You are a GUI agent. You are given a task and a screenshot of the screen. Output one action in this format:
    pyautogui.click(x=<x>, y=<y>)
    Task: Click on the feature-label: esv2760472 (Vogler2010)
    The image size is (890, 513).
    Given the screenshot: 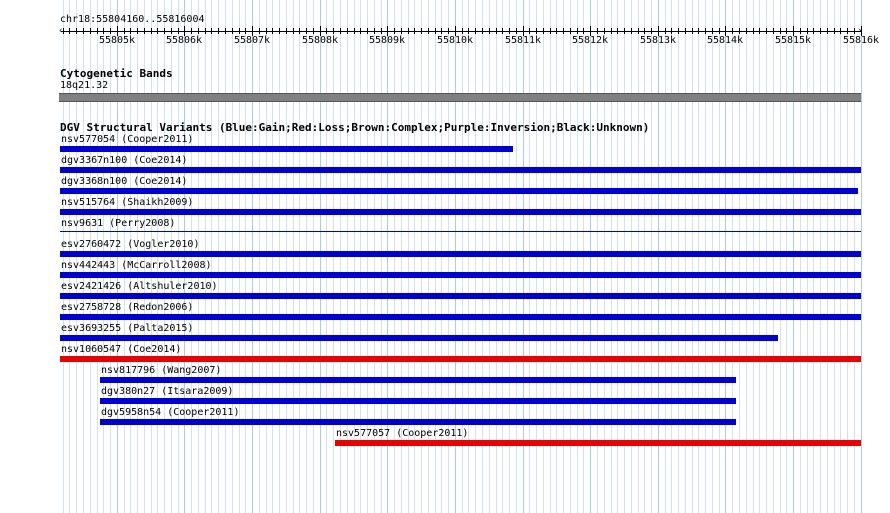 What is the action you would take?
    pyautogui.click(x=130, y=244)
    